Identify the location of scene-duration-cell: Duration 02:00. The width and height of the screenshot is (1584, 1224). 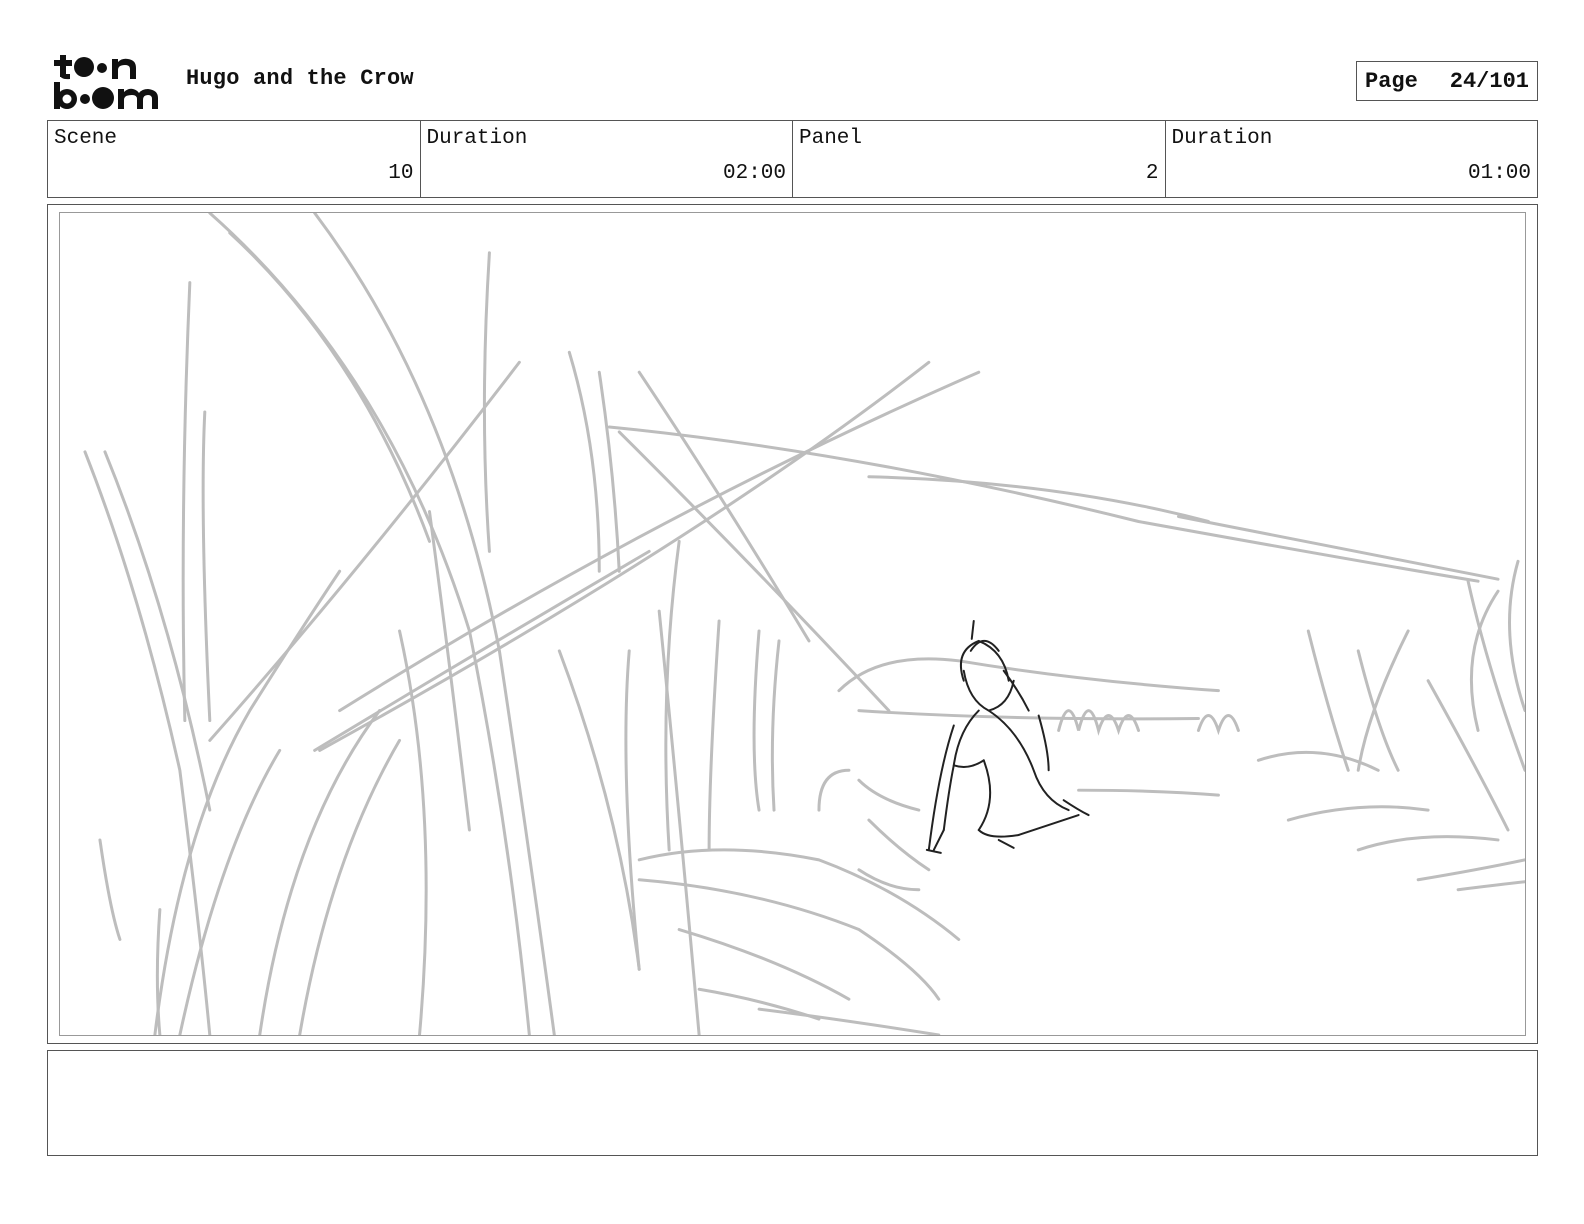
(607, 159).